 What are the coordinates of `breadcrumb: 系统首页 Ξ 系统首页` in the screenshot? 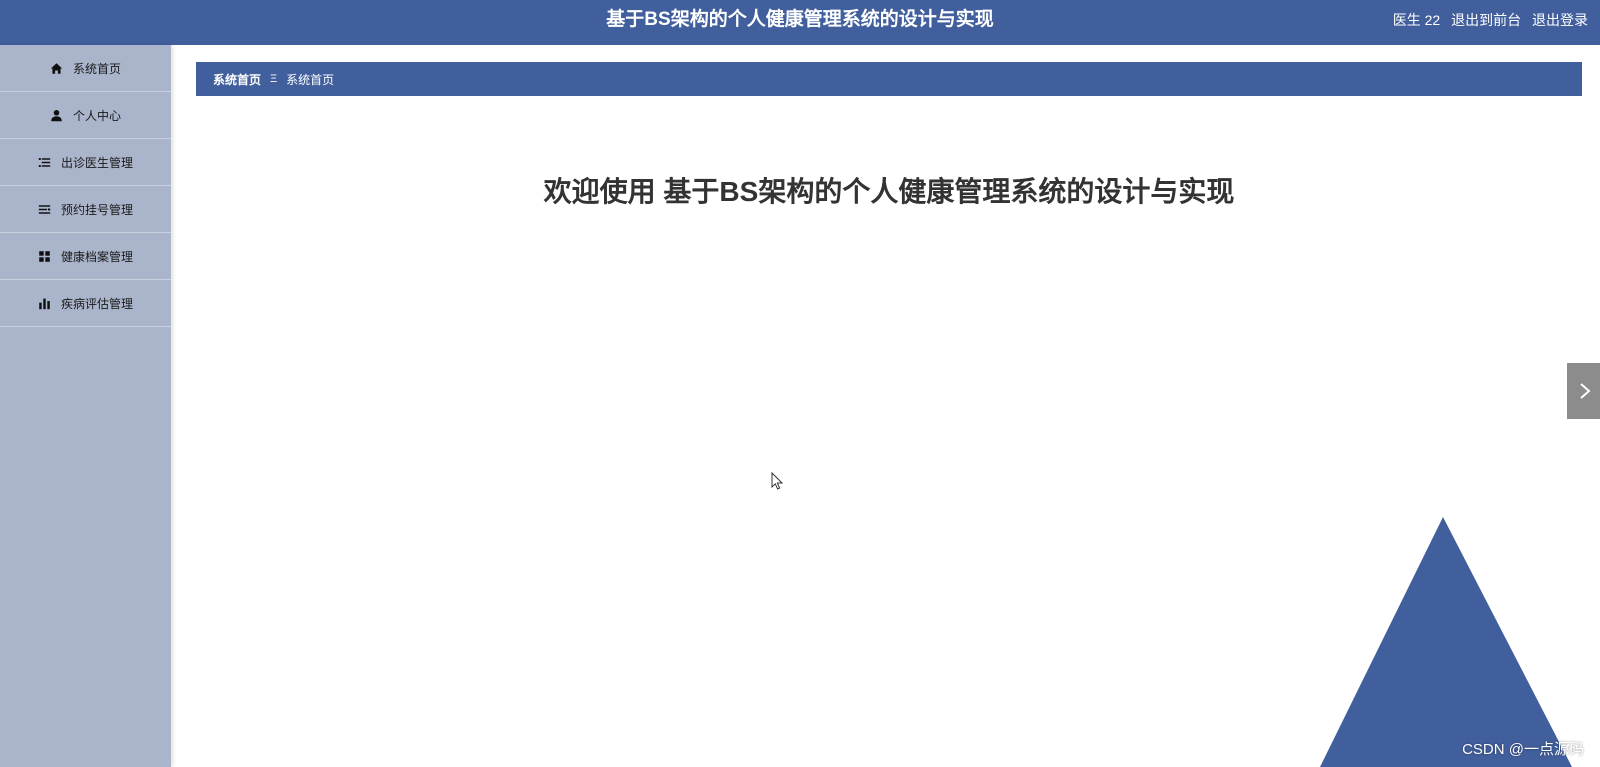 It's located at (889, 79).